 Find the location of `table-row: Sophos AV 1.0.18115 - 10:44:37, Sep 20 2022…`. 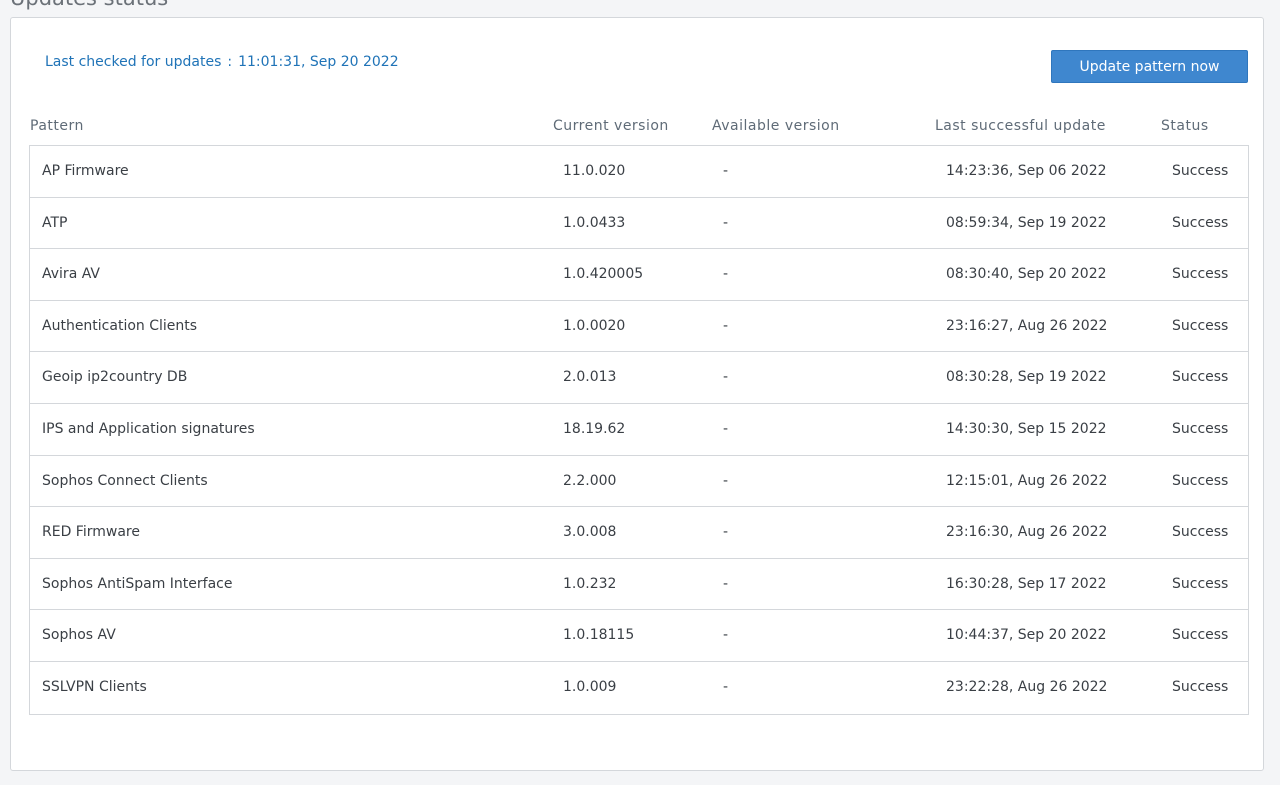

table-row: Sophos AV 1.0.18115 - 10:44:37, Sep 20 2022… is located at coordinates (639, 636).